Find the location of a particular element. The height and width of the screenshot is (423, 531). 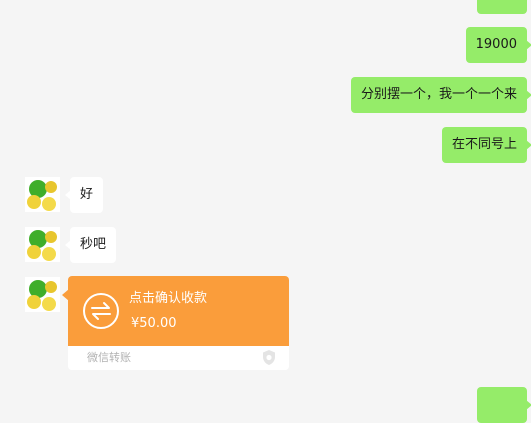

message-text: 19000 is located at coordinates (496, 44).